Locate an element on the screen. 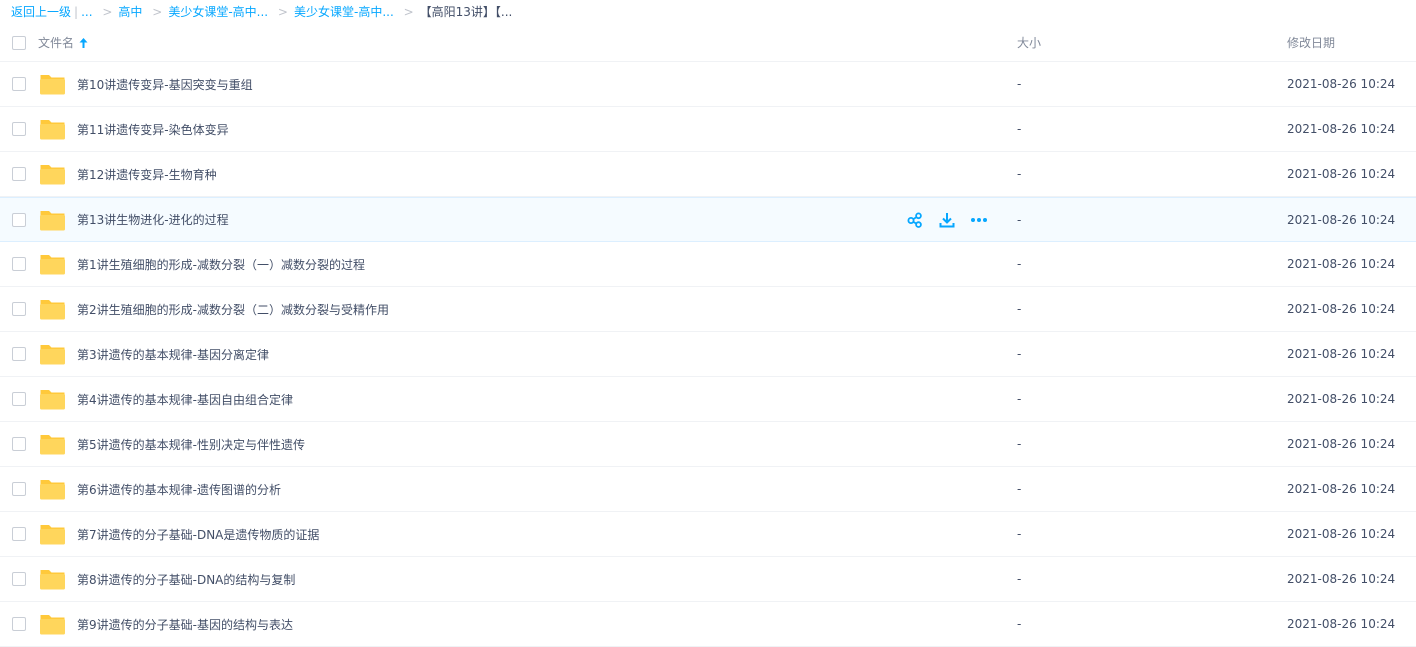 This screenshot has width=1416, height=647. column-header-size: 大小 is located at coordinates (1029, 42).